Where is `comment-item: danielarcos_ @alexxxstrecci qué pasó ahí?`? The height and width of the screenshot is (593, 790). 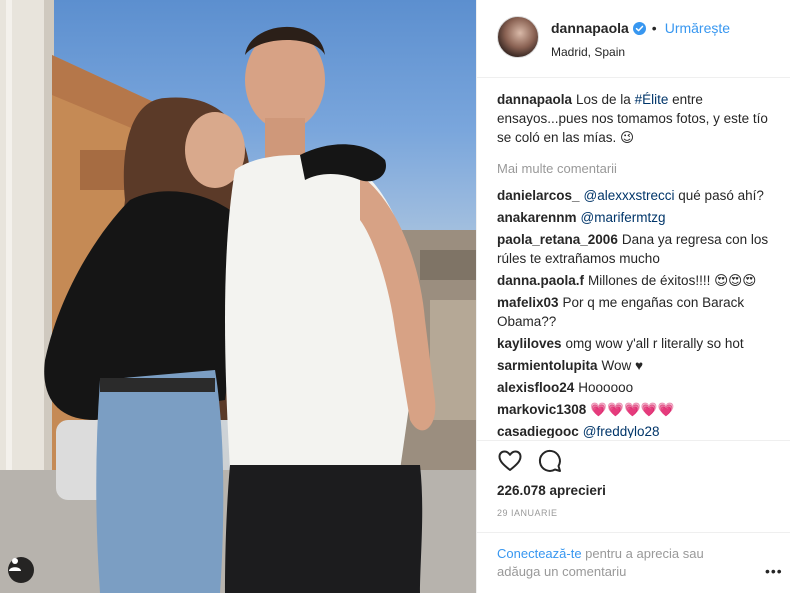 comment-item: danielarcos_ @alexxxstrecci qué pasó ahí? is located at coordinates (638, 195).